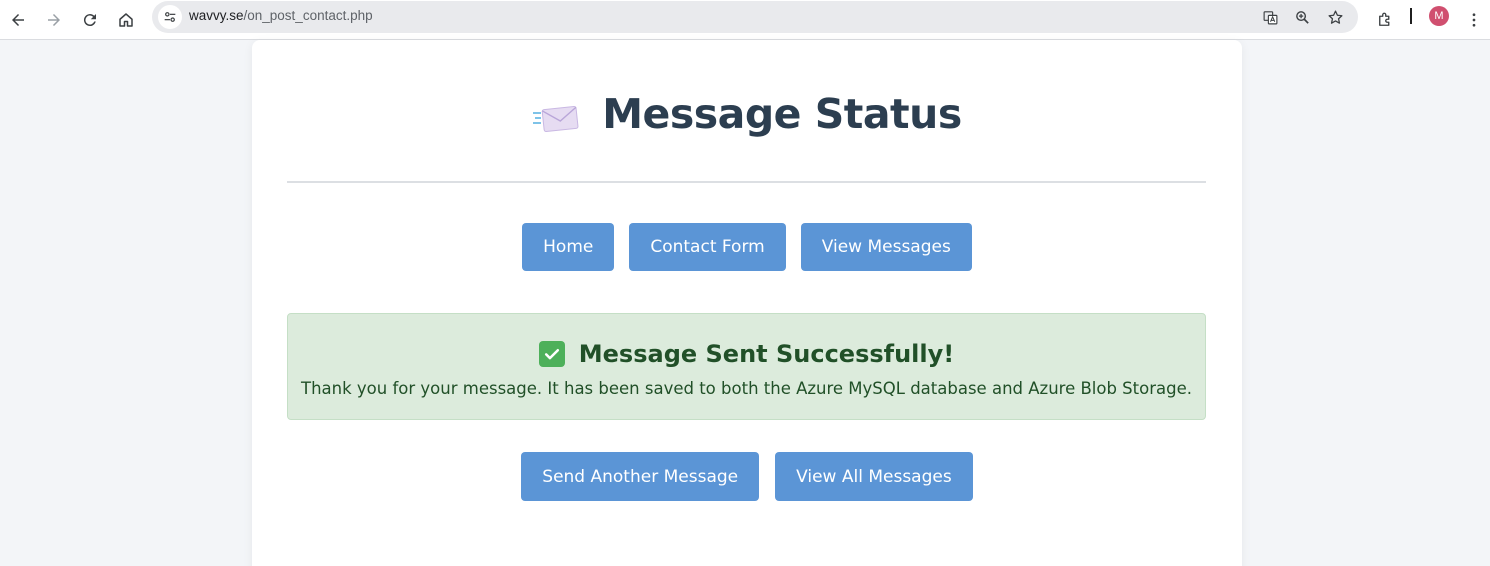 This screenshot has height=566, width=1490. What do you see at coordinates (1270, 17) in the screenshot?
I see `translate-icon` at bounding box center [1270, 17].